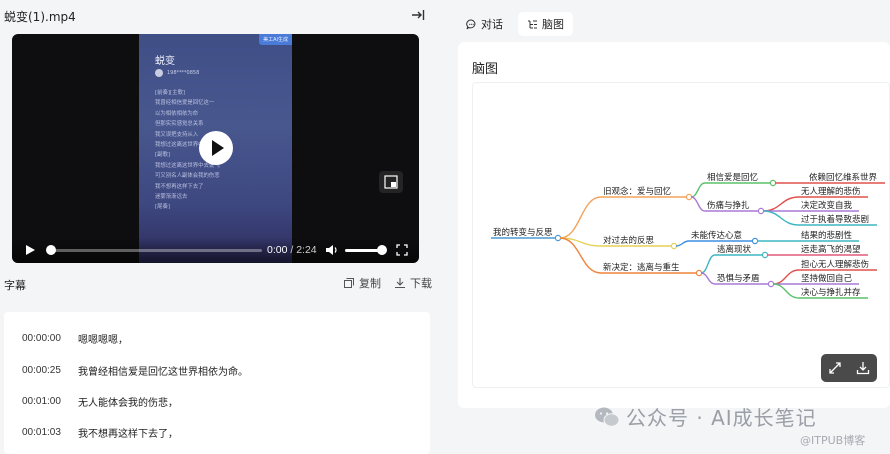 The image size is (890, 454). What do you see at coordinates (187, 176) in the screenshot?
I see `poster-lyric-line: 可又别名人副体会我的伤悲` at bounding box center [187, 176].